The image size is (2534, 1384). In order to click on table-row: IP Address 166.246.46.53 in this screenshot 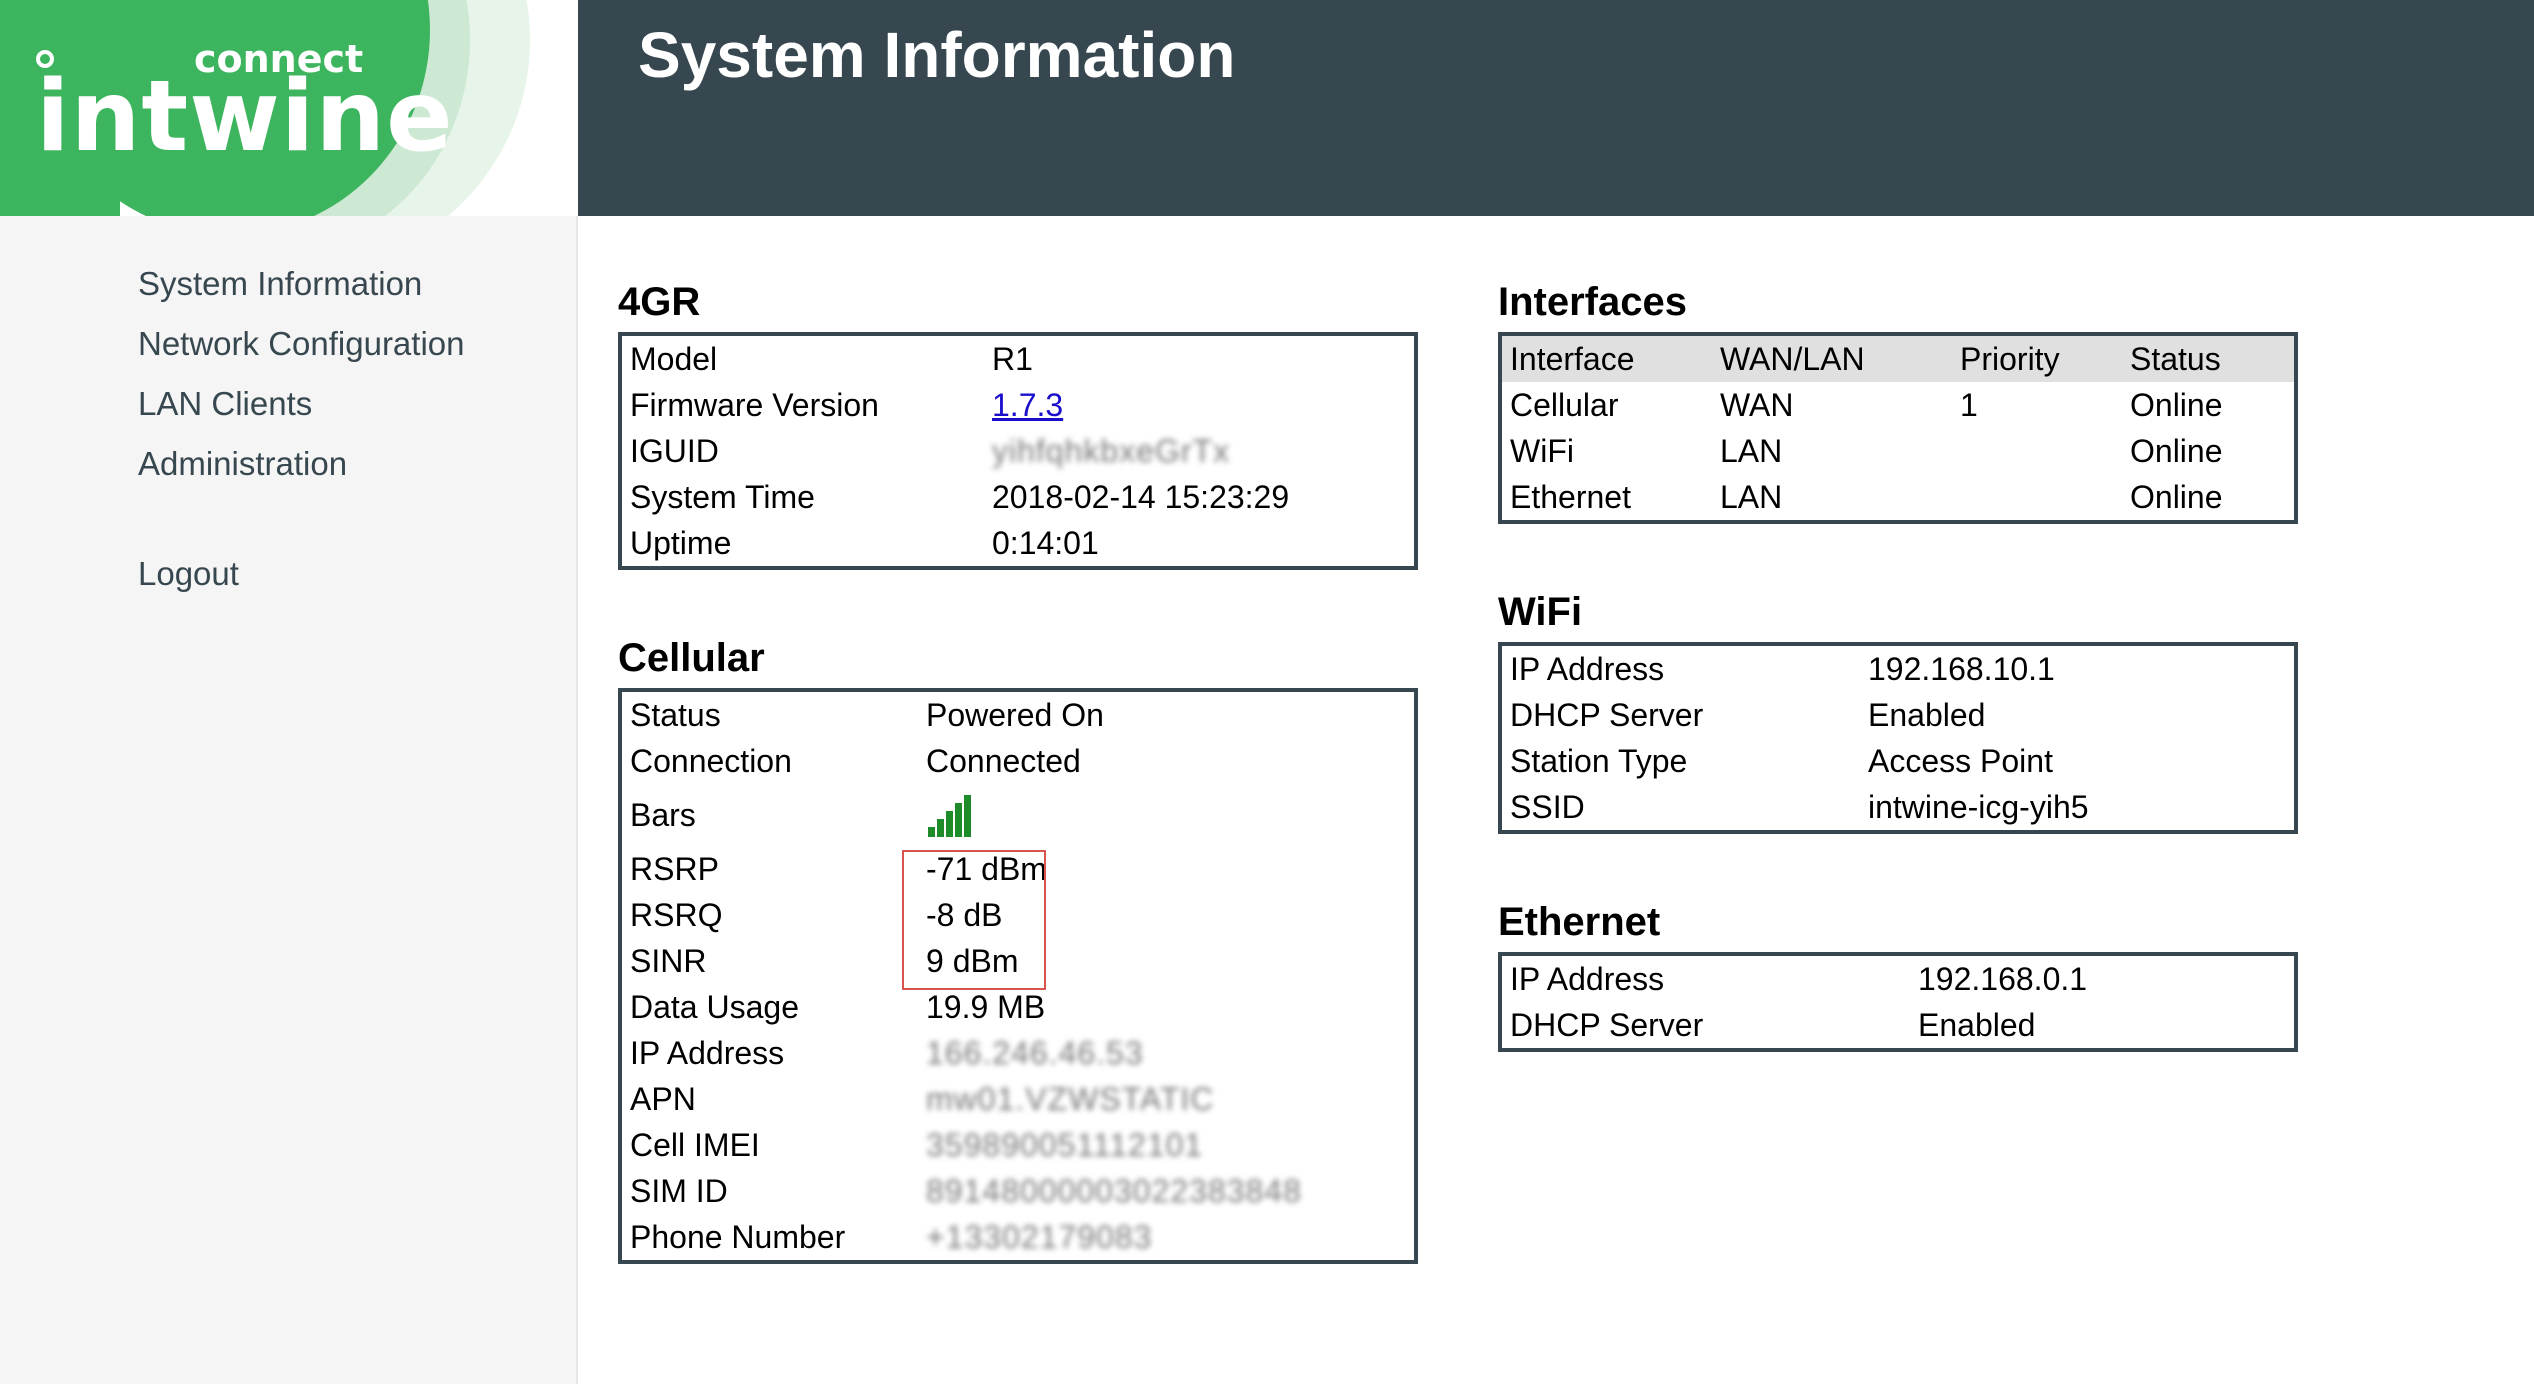, I will do `click(1018, 1053)`.